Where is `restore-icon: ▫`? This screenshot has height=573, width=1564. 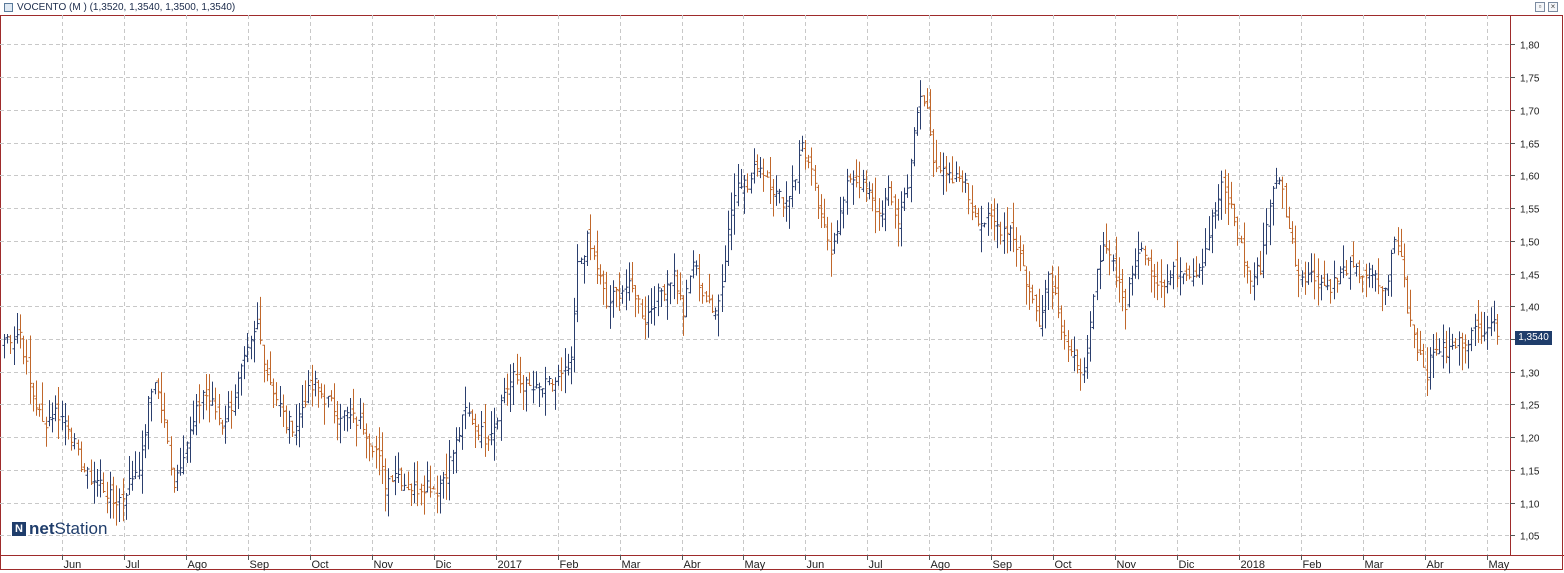
restore-icon: ▫ is located at coordinates (1540, 7).